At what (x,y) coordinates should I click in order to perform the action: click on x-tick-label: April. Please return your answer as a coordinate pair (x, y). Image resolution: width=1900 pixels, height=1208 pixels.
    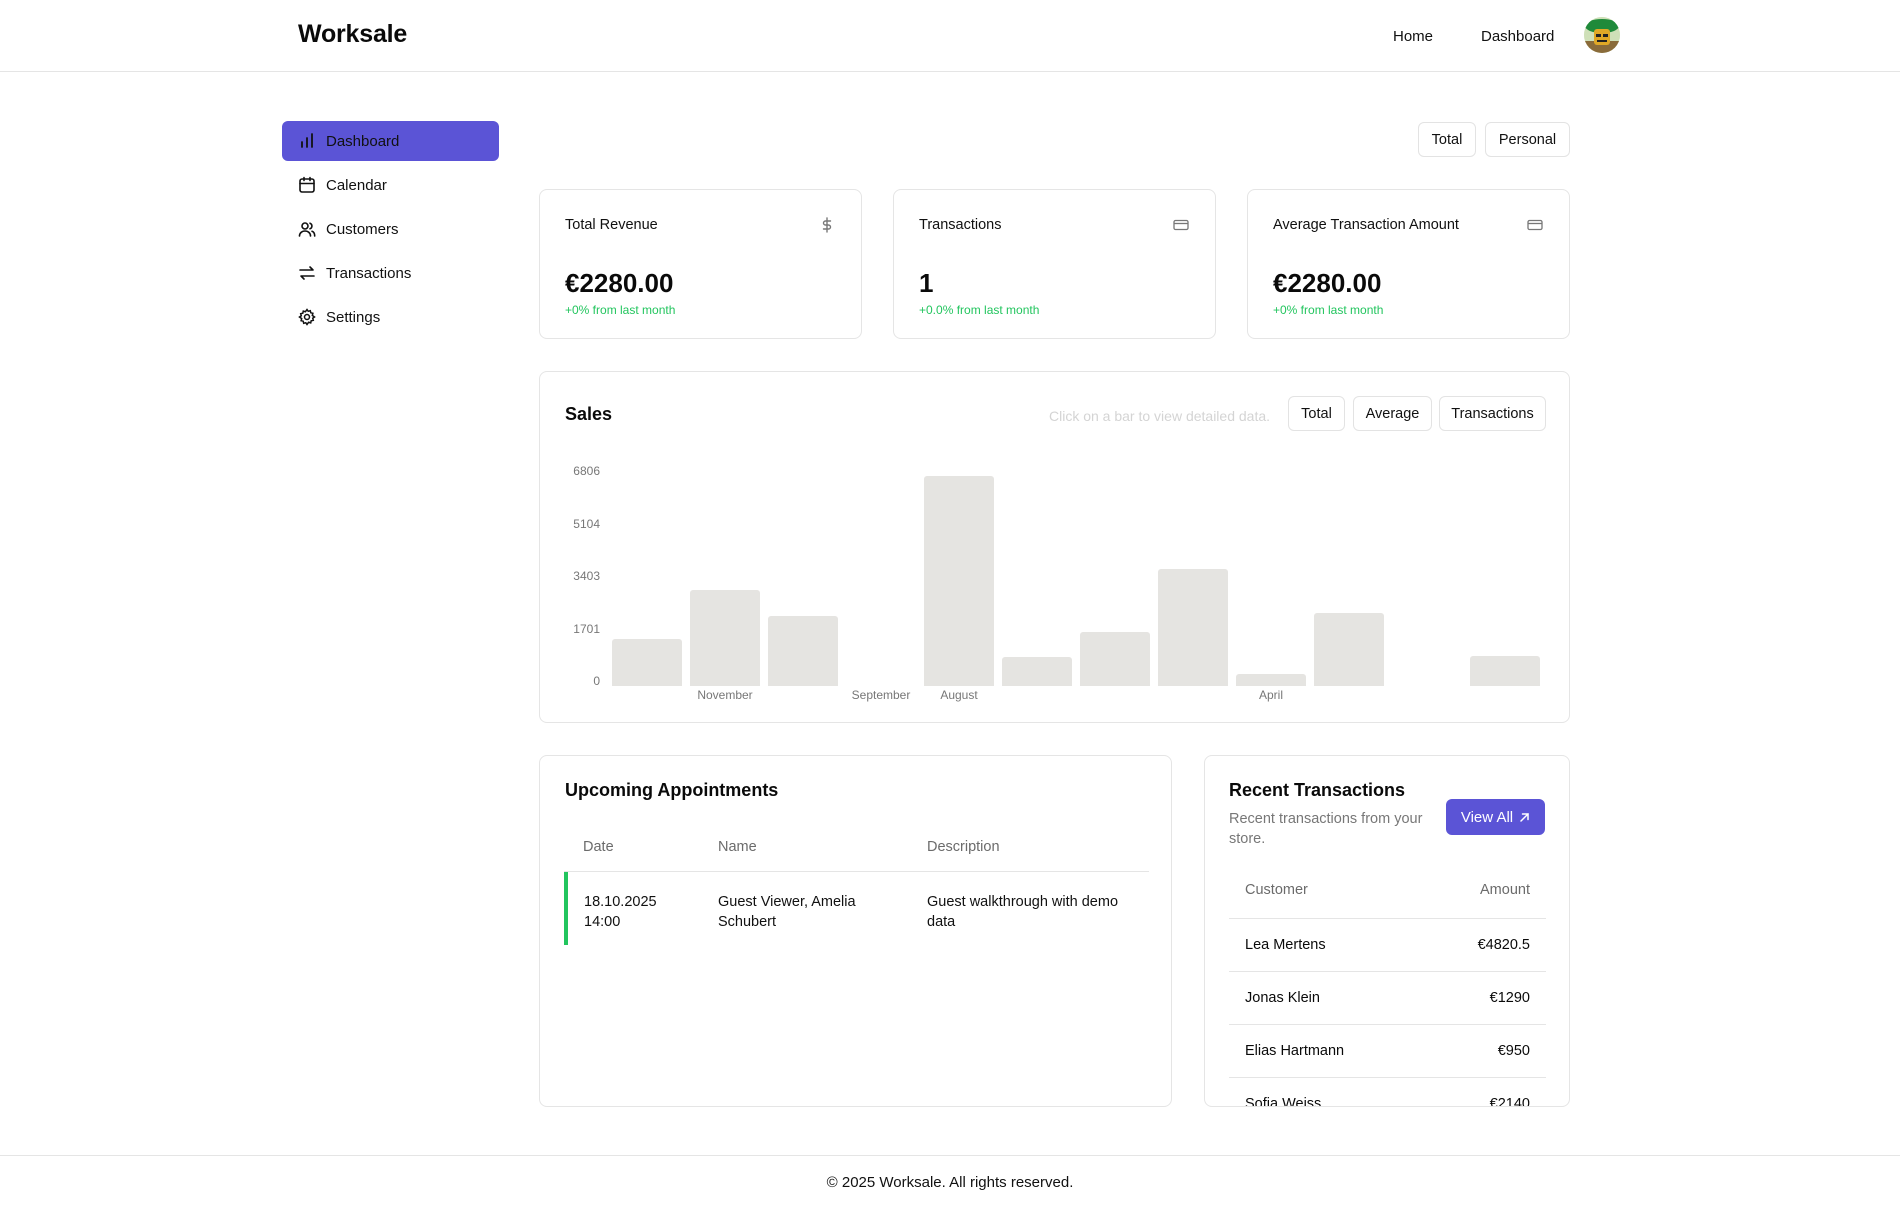
    Looking at the image, I should click on (1271, 695).